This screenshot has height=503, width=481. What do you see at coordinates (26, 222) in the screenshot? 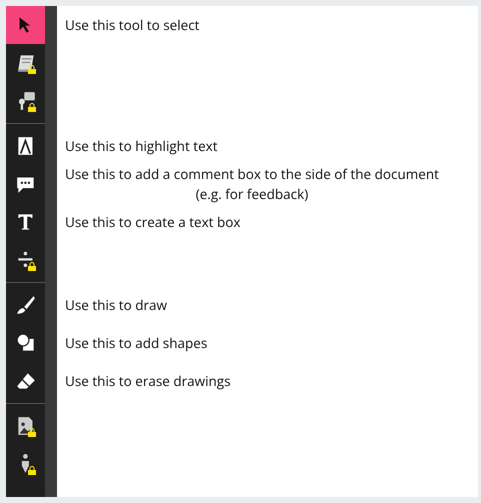
I see `text-icon` at bounding box center [26, 222].